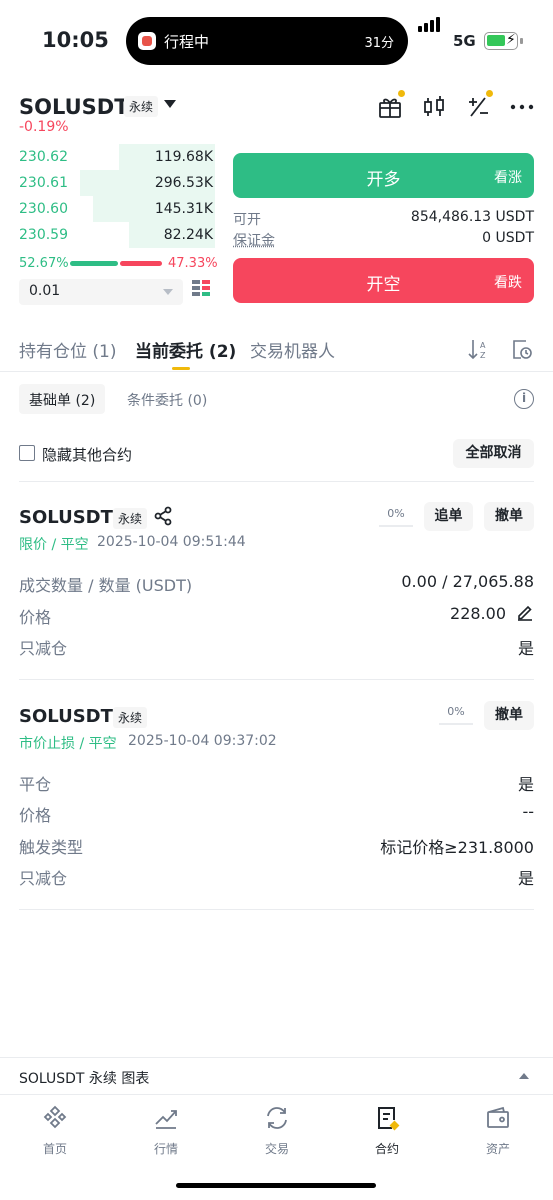  What do you see at coordinates (276, 481) in the screenshot?
I see `filter-divider` at bounding box center [276, 481].